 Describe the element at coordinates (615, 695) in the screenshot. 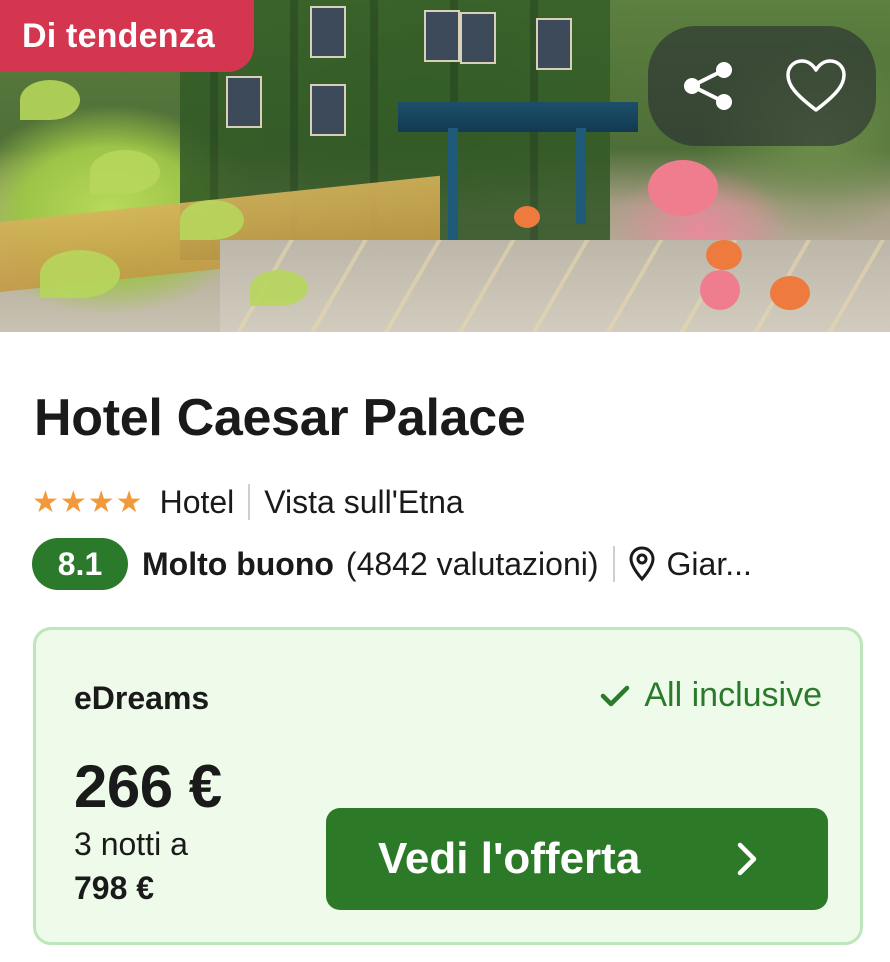

I see `checkmark-icon` at that location.